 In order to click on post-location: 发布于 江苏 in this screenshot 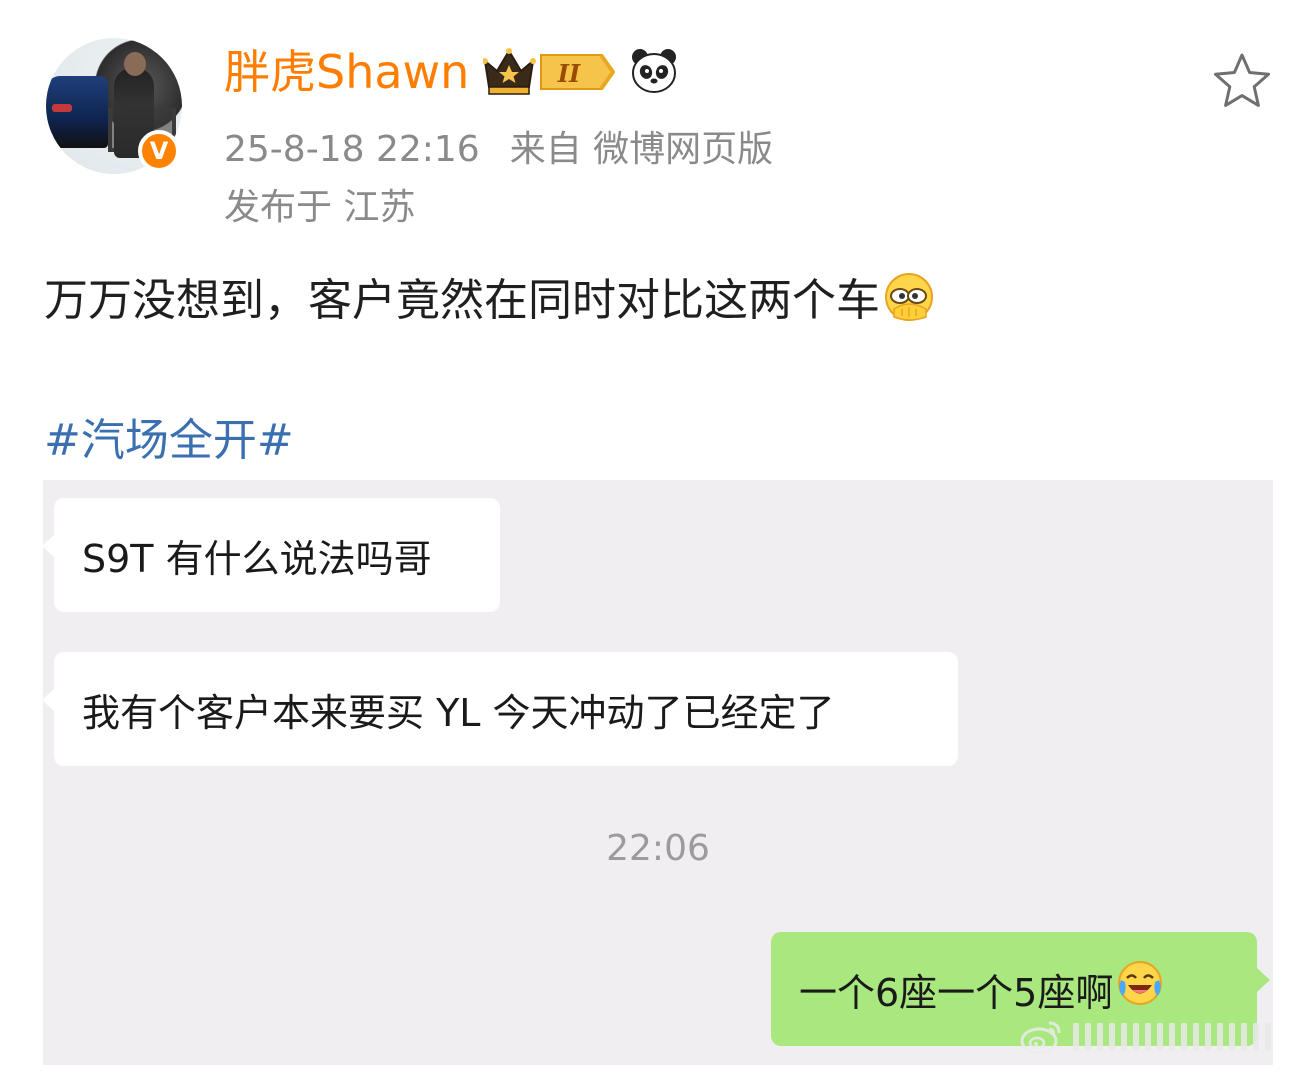, I will do `click(320, 207)`.